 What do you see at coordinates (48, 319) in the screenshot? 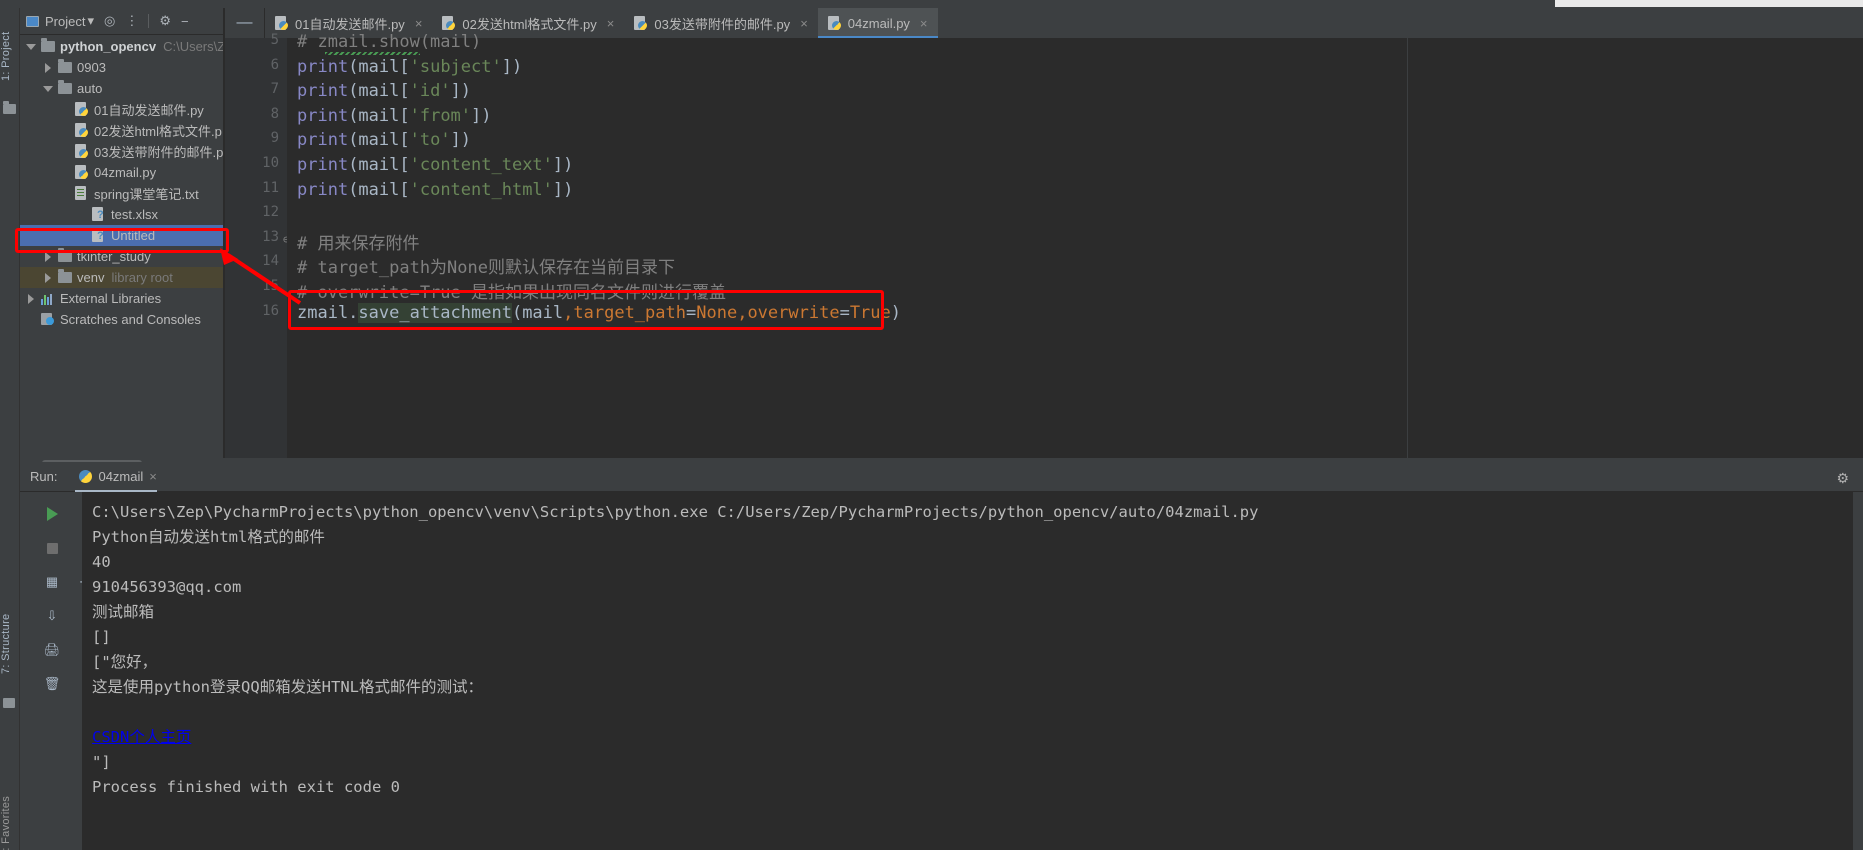
I see `scratches-icon` at bounding box center [48, 319].